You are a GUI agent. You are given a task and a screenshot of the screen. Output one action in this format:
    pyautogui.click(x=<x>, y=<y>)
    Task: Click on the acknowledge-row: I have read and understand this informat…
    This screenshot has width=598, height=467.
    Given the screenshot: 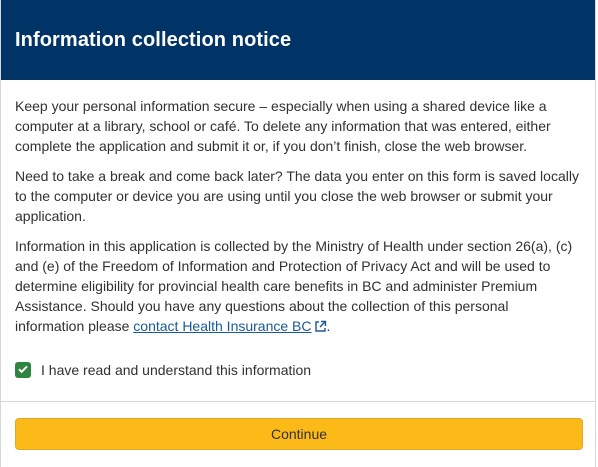 What is the action you would take?
    pyautogui.click(x=298, y=370)
    